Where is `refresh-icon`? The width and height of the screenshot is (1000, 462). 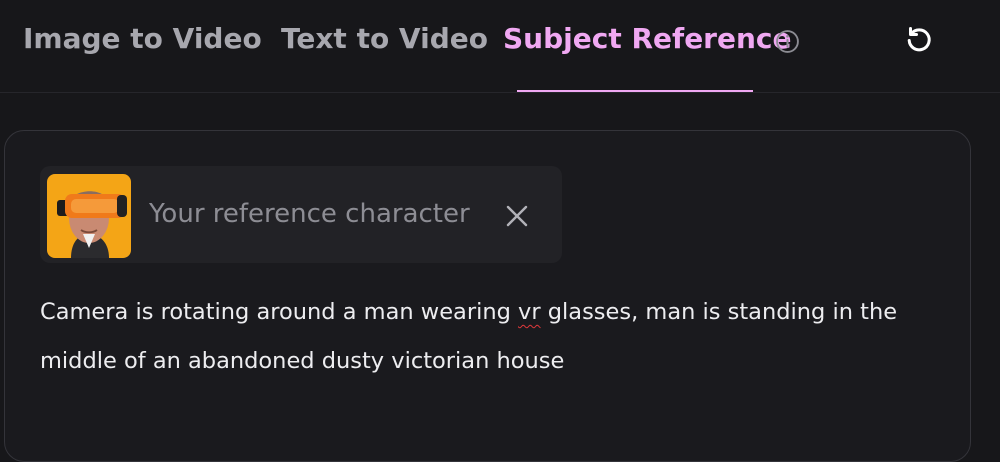 refresh-icon is located at coordinates (919, 40).